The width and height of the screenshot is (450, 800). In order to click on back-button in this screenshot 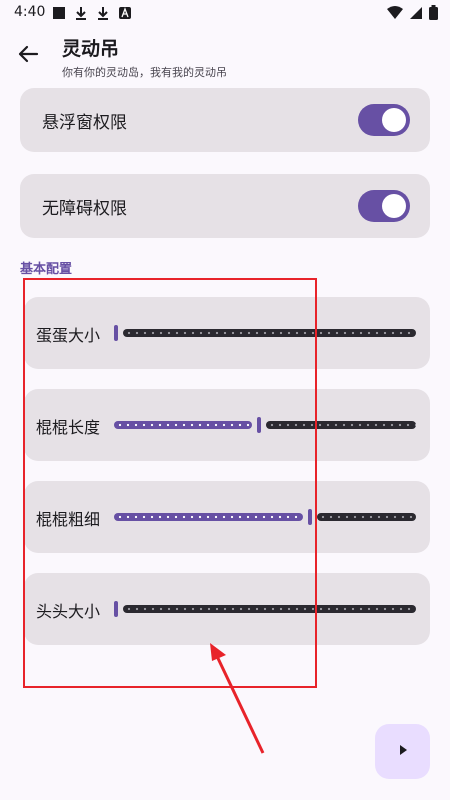, I will do `click(28, 56)`.